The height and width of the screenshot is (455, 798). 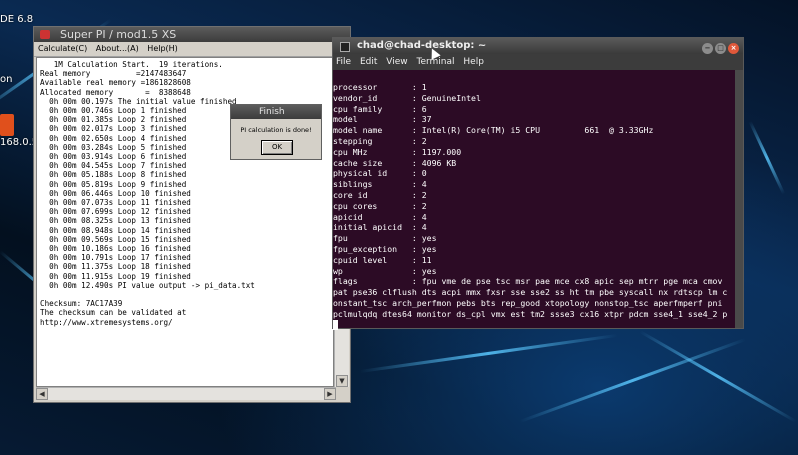 I want to click on desktop-label: DE 6.8, so click(x=16, y=19).